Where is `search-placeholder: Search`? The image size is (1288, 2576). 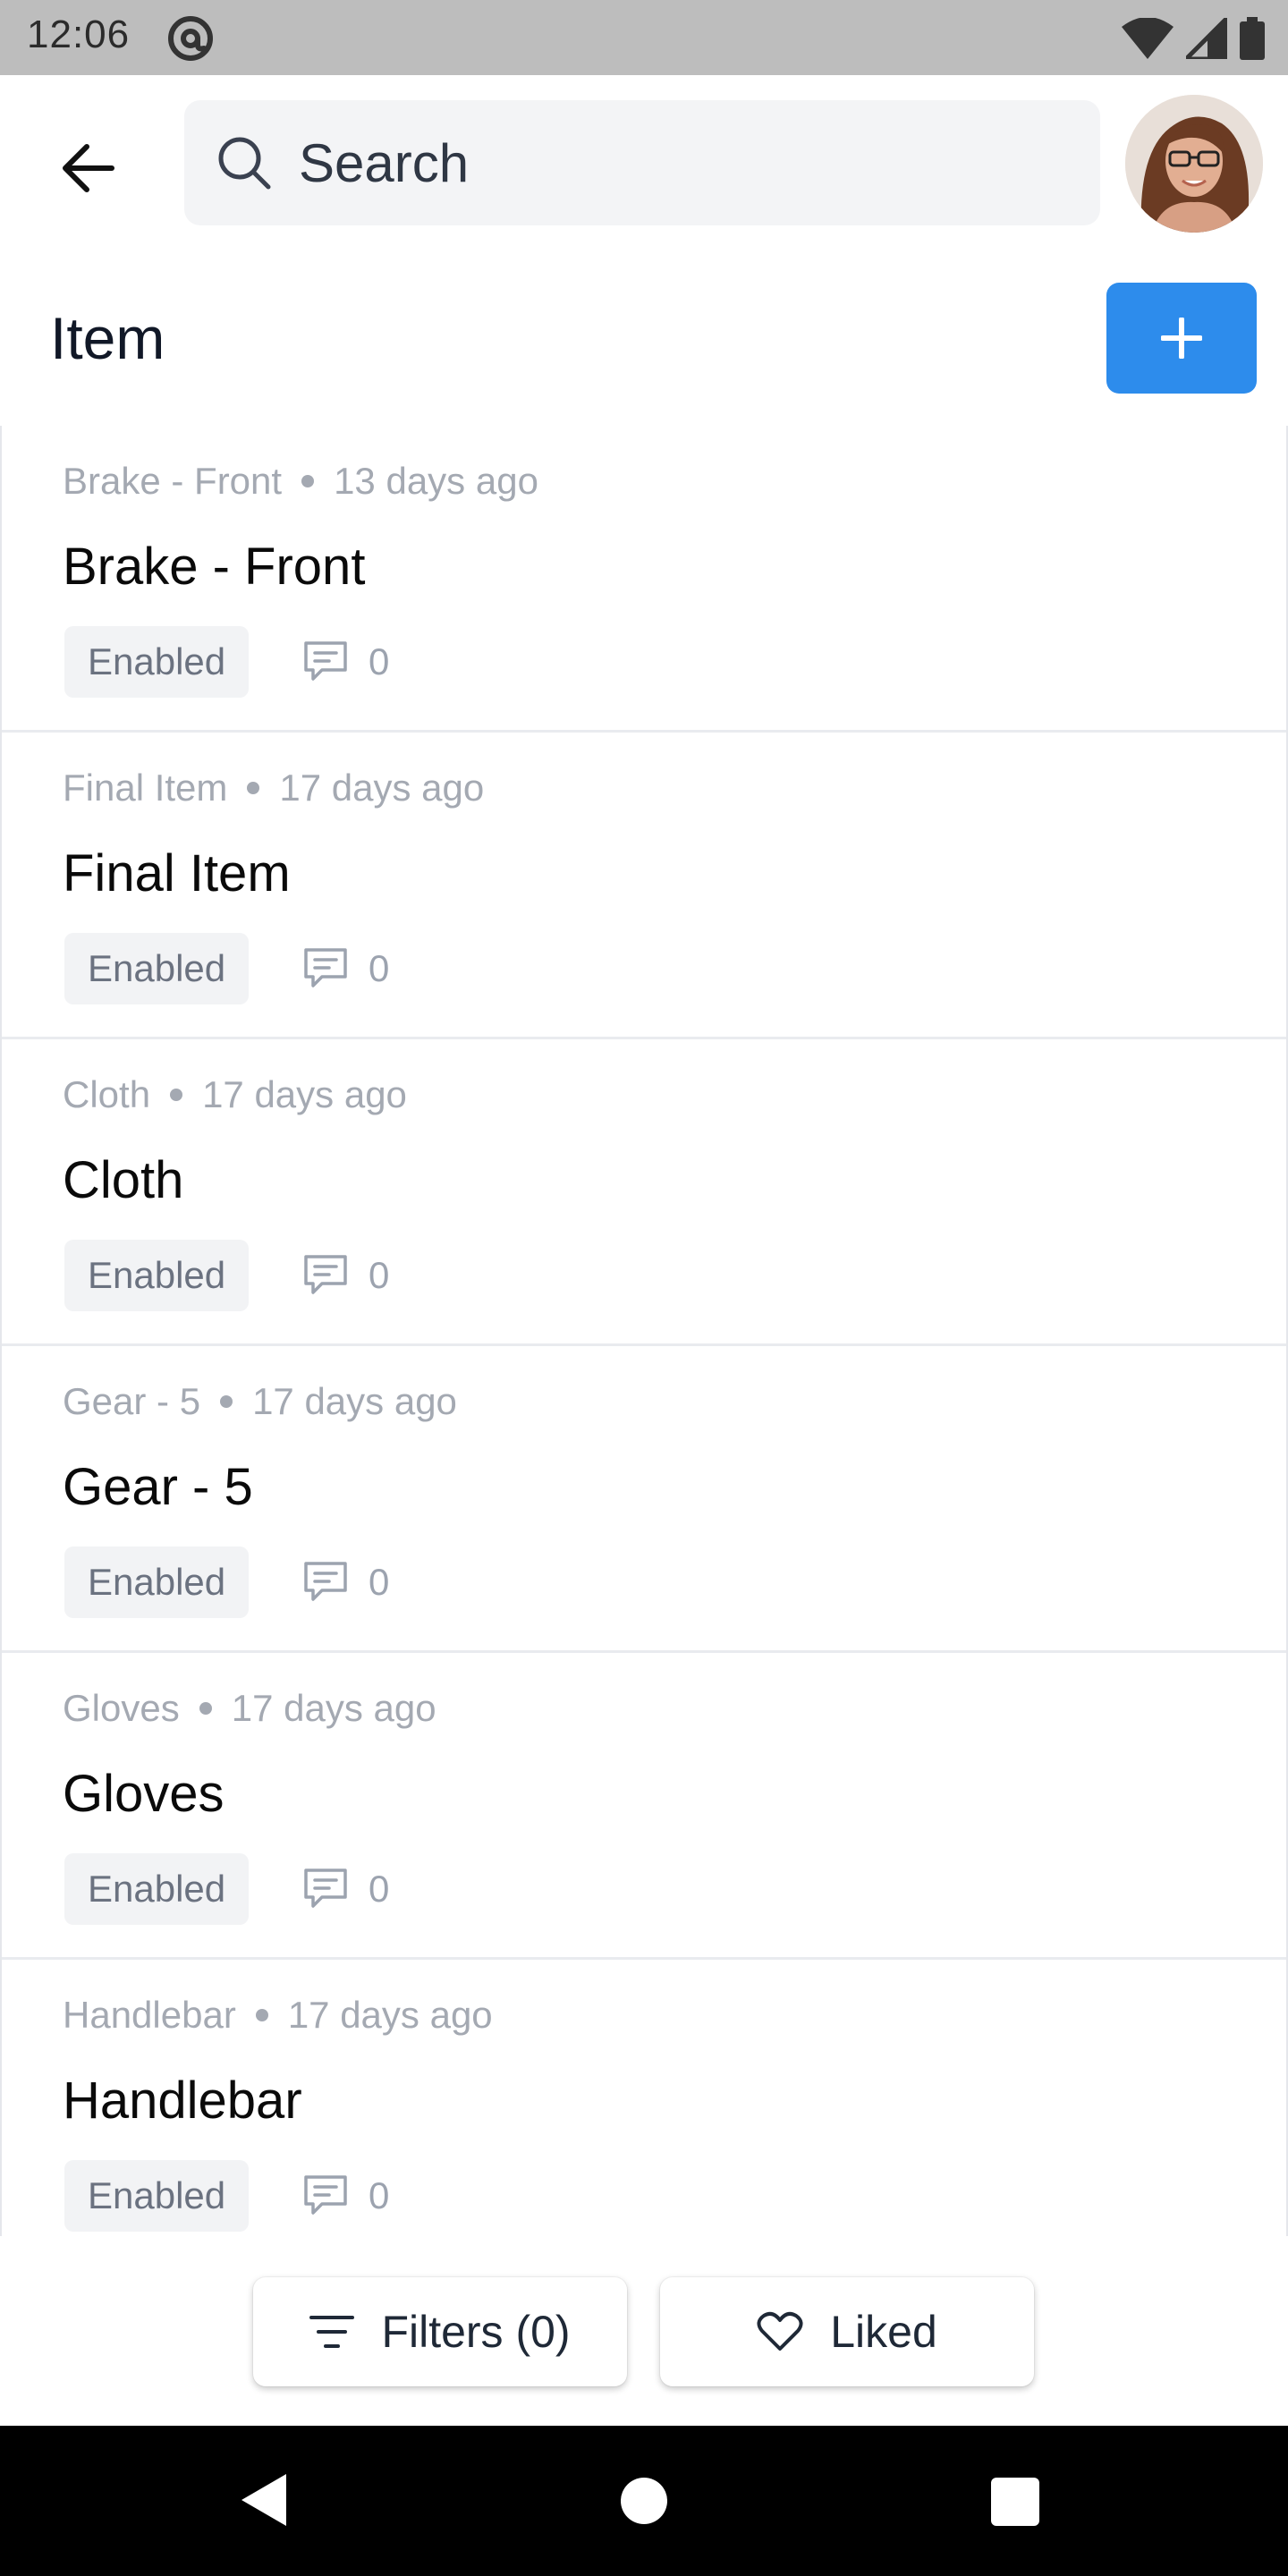 search-placeholder: Search is located at coordinates (384, 162).